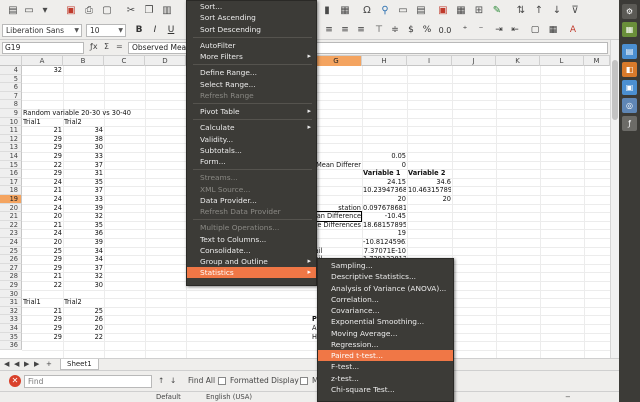 The width and height of the screenshot is (640, 402). Describe the element at coordinates (11, 96) in the screenshot. I see `row-header-7: 7` at that location.